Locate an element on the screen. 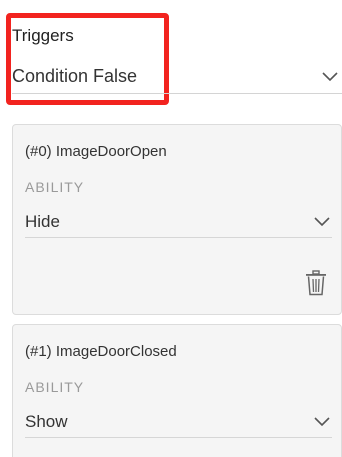 Image resolution: width=342 pixels, height=457 pixels. action-title: (#1) ImageDoorClosed is located at coordinates (101, 351).